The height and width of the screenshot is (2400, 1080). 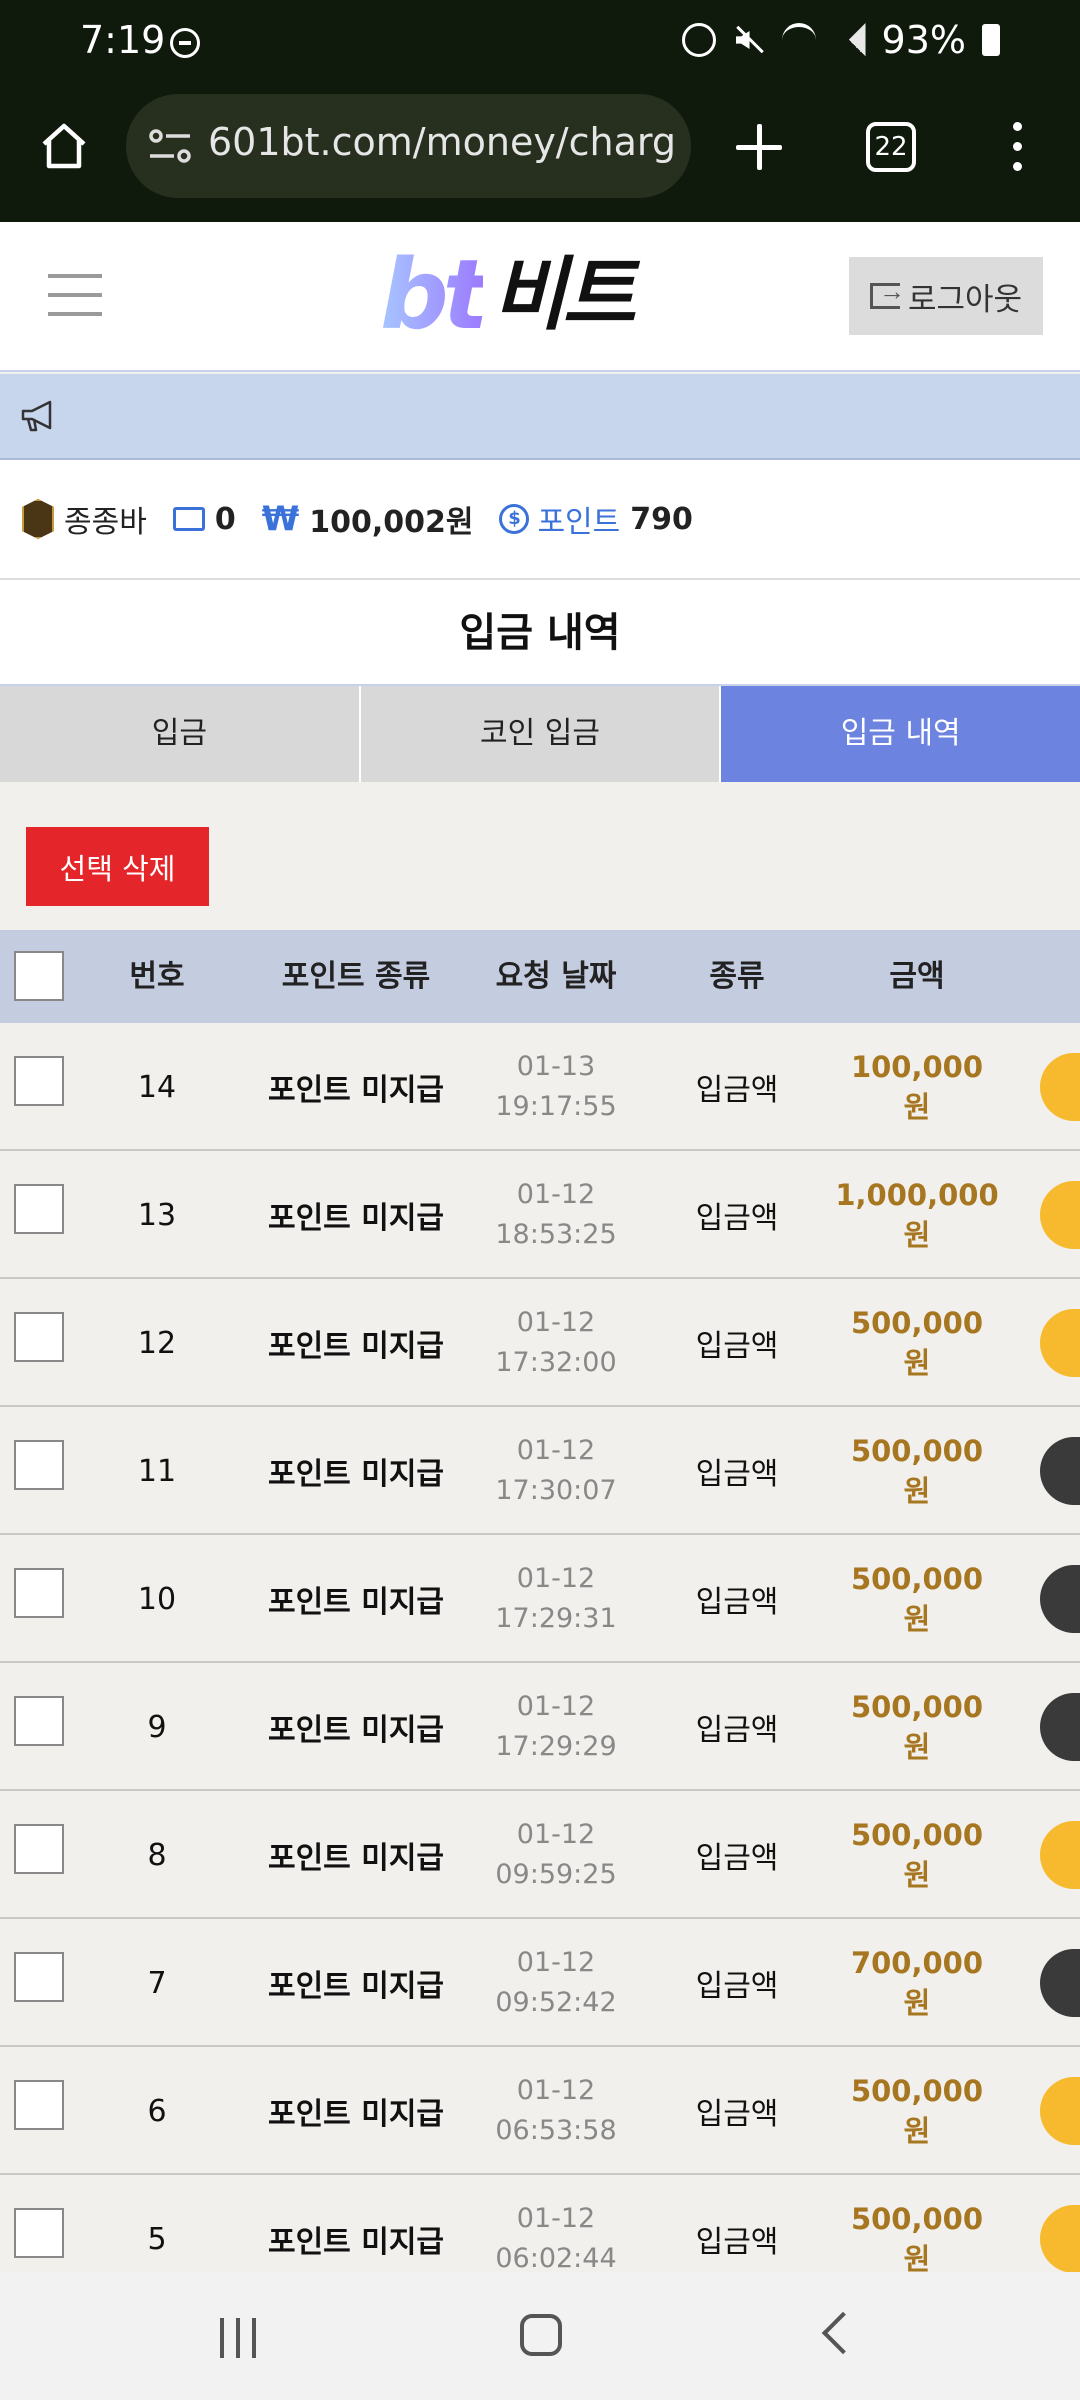 What do you see at coordinates (917, 1087) in the screenshot?
I see `row-amount: 100,000 원` at bounding box center [917, 1087].